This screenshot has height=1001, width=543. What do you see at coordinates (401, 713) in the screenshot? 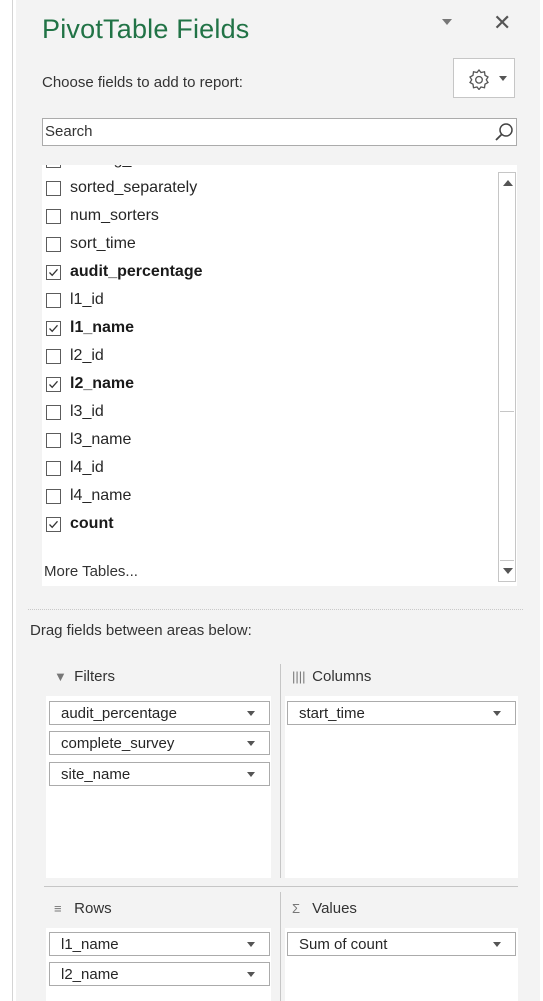
I see `column-chip-start-time: start_time` at bounding box center [401, 713].